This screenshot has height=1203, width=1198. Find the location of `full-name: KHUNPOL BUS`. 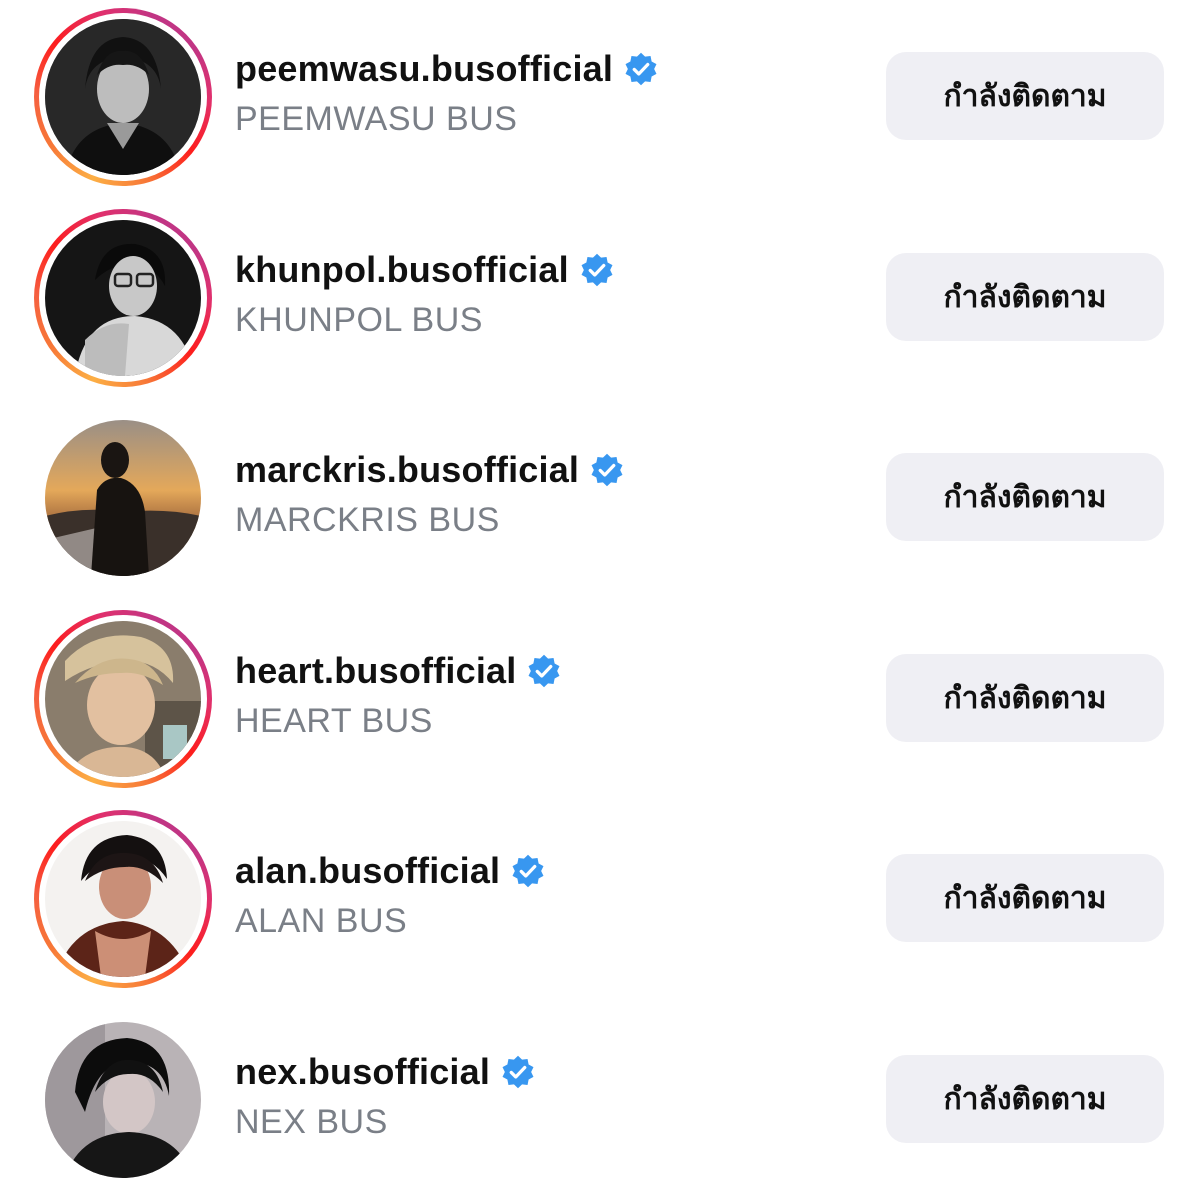

full-name: KHUNPOL BUS is located at coordinates (359, 320).